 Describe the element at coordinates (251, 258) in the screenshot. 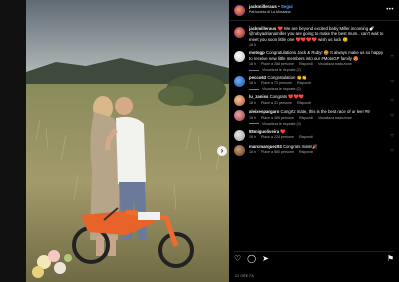

I see `comment-icon: ◯` at that location.